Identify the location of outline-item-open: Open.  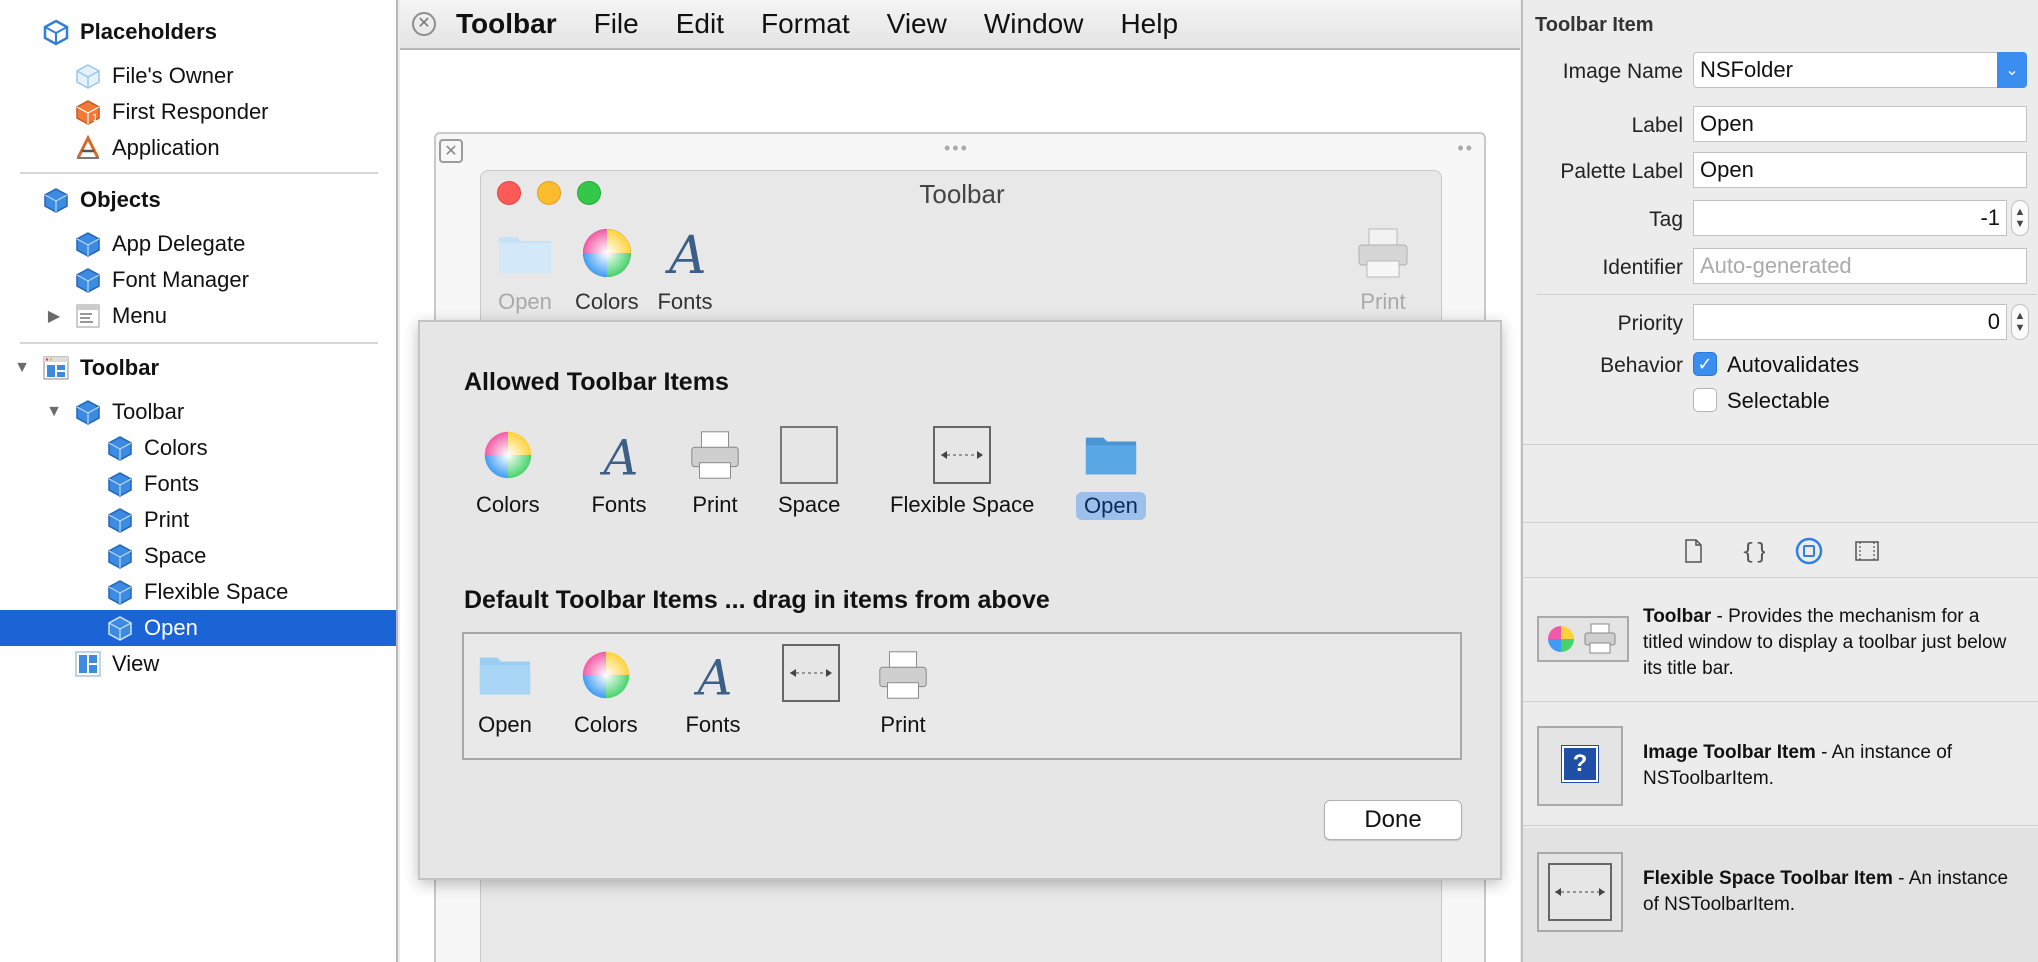
(198, 628).